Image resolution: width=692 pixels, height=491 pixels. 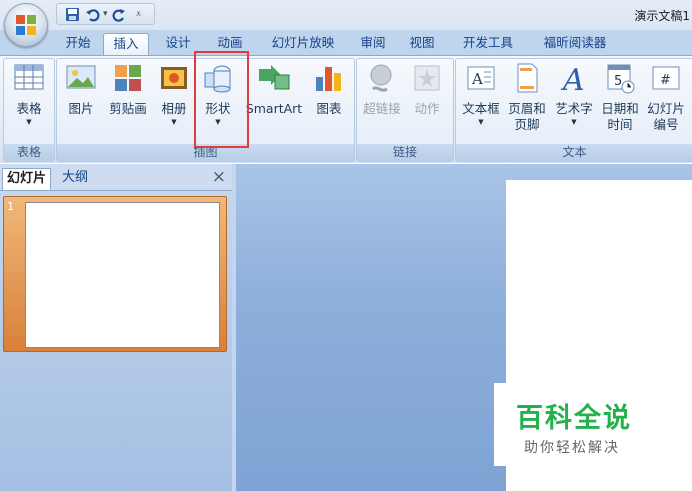 I want to click on pane-tabs: 幻灯片 大纲 ×, so click(x=116, y=177).